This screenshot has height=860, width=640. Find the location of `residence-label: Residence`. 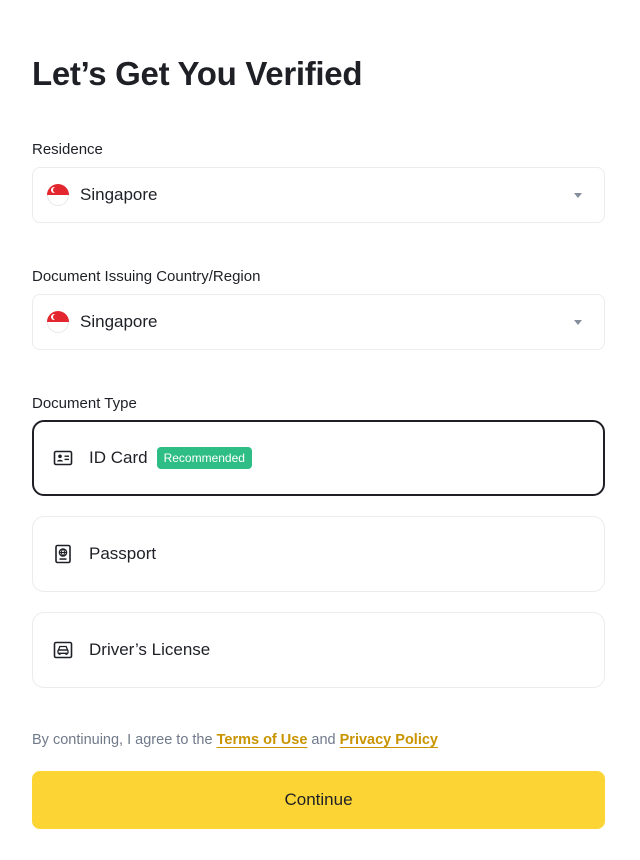

residence-label: Residence is located at coordinates (67, 149).